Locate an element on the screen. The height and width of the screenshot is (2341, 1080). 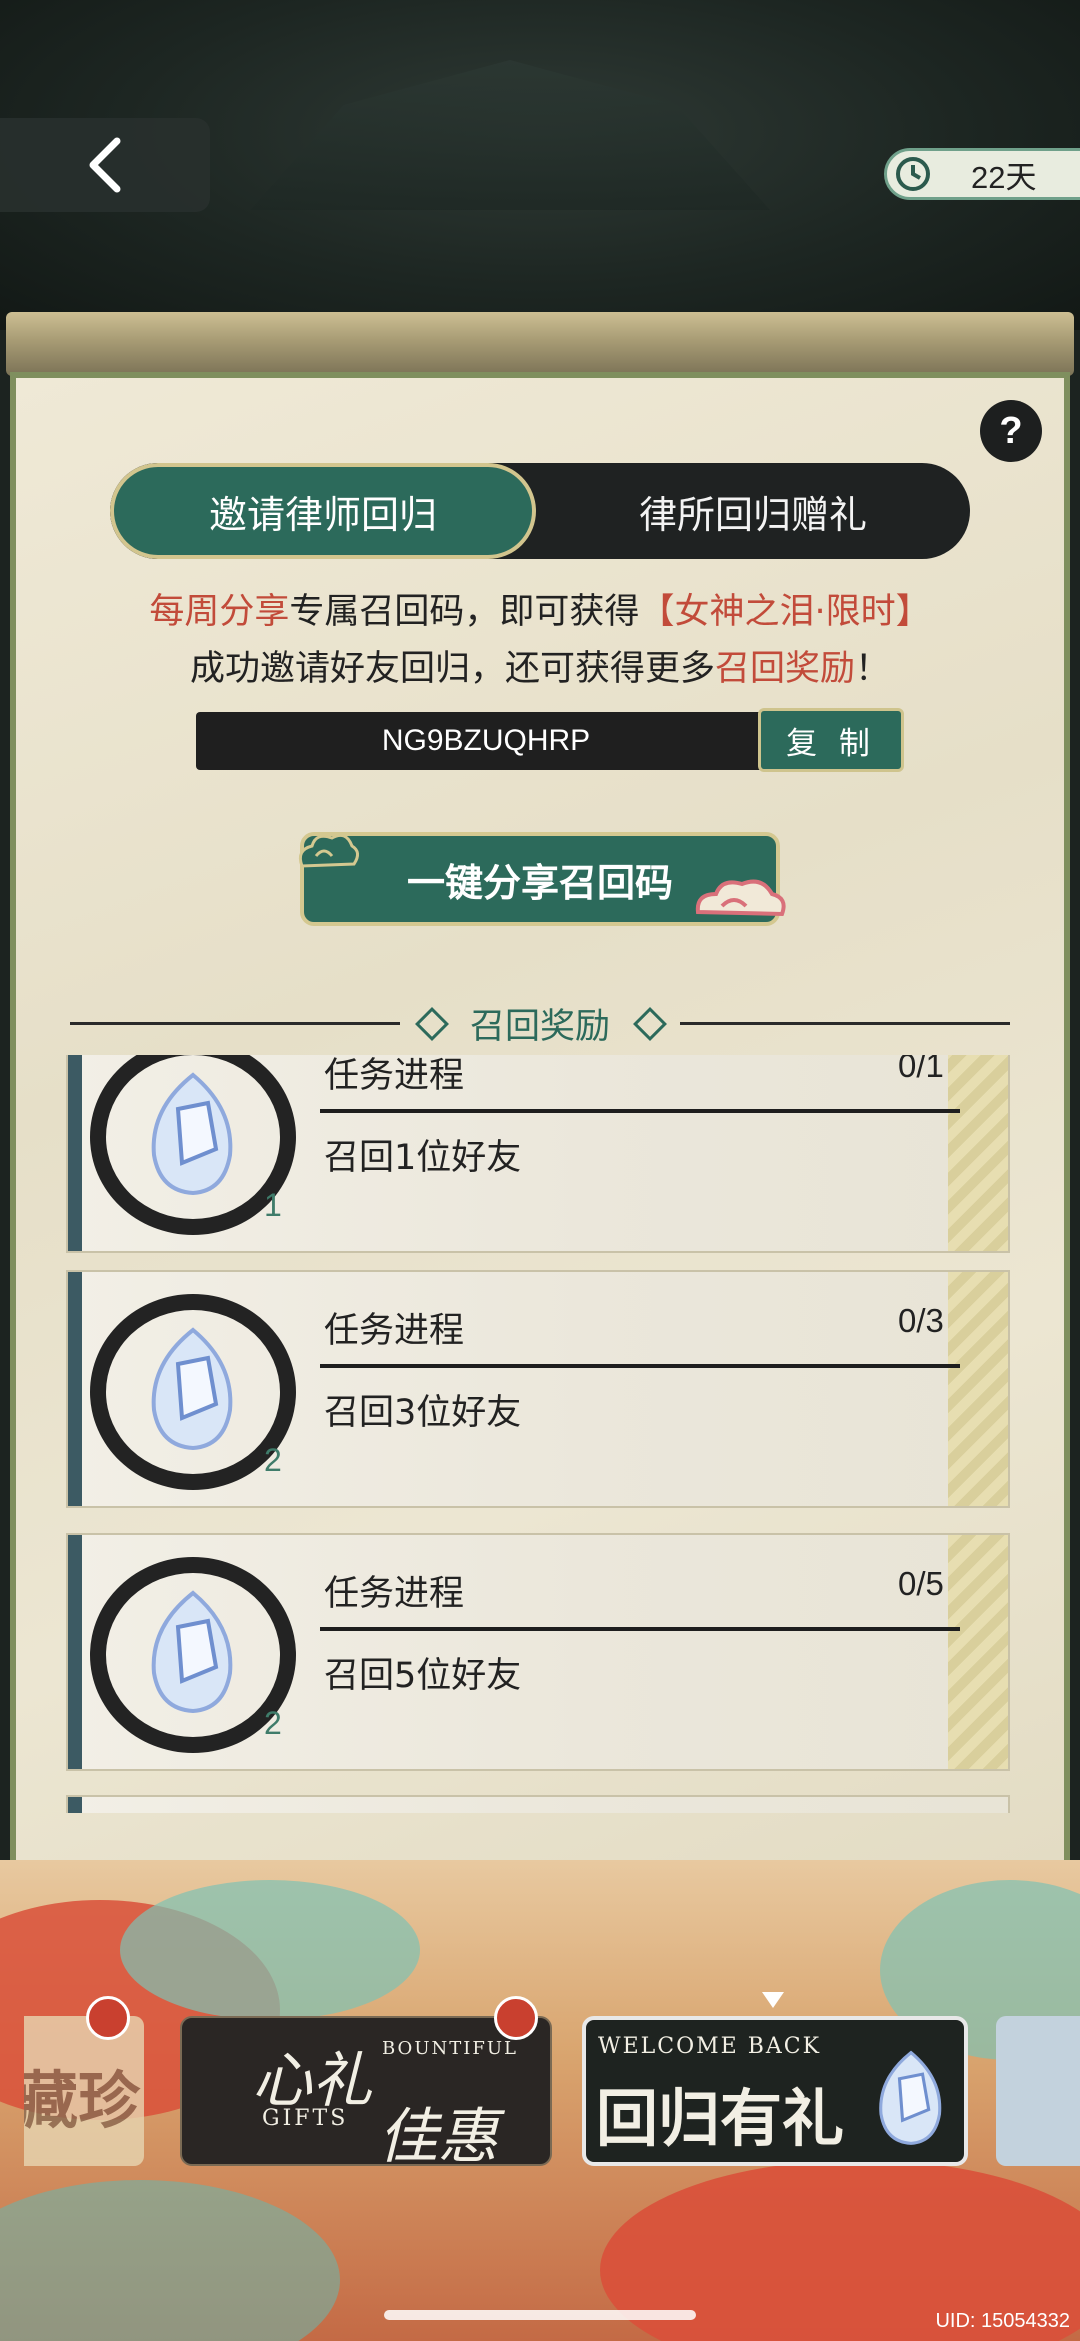
chevron-left-icon is located at coordinates (105, 165).